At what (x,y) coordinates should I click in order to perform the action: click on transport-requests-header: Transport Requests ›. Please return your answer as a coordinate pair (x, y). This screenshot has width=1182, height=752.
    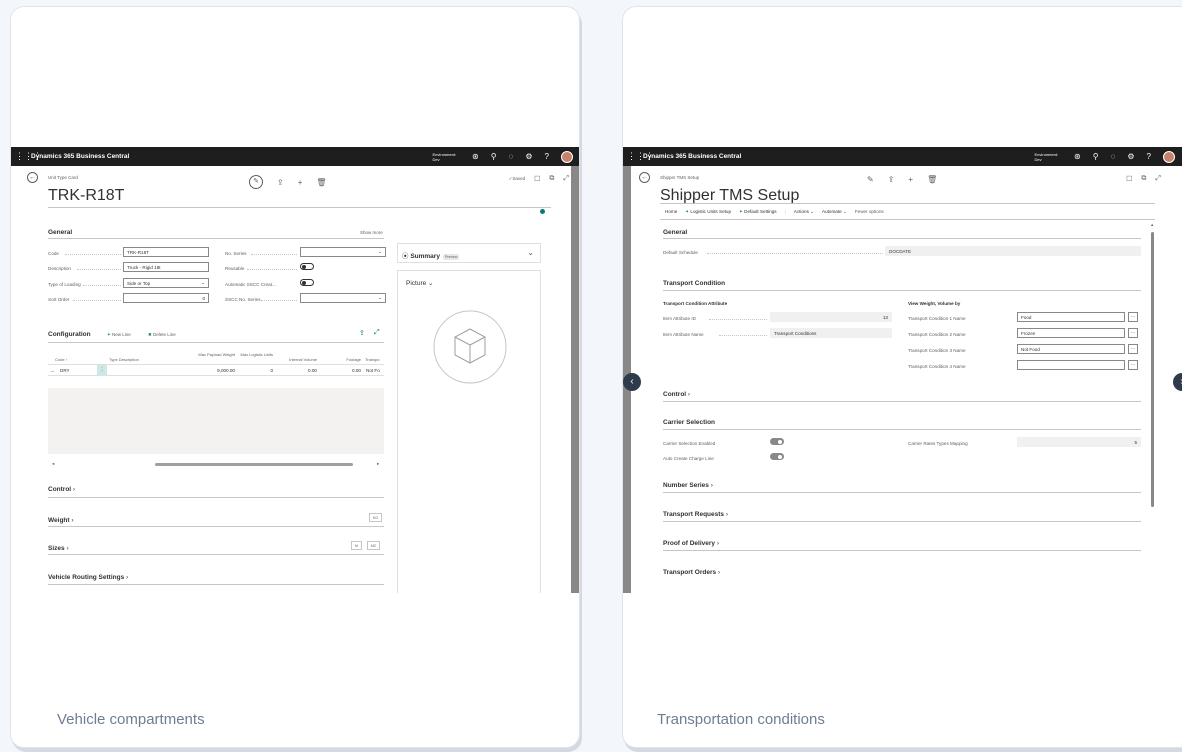
    Looking at the image, I should click on (695, 514).